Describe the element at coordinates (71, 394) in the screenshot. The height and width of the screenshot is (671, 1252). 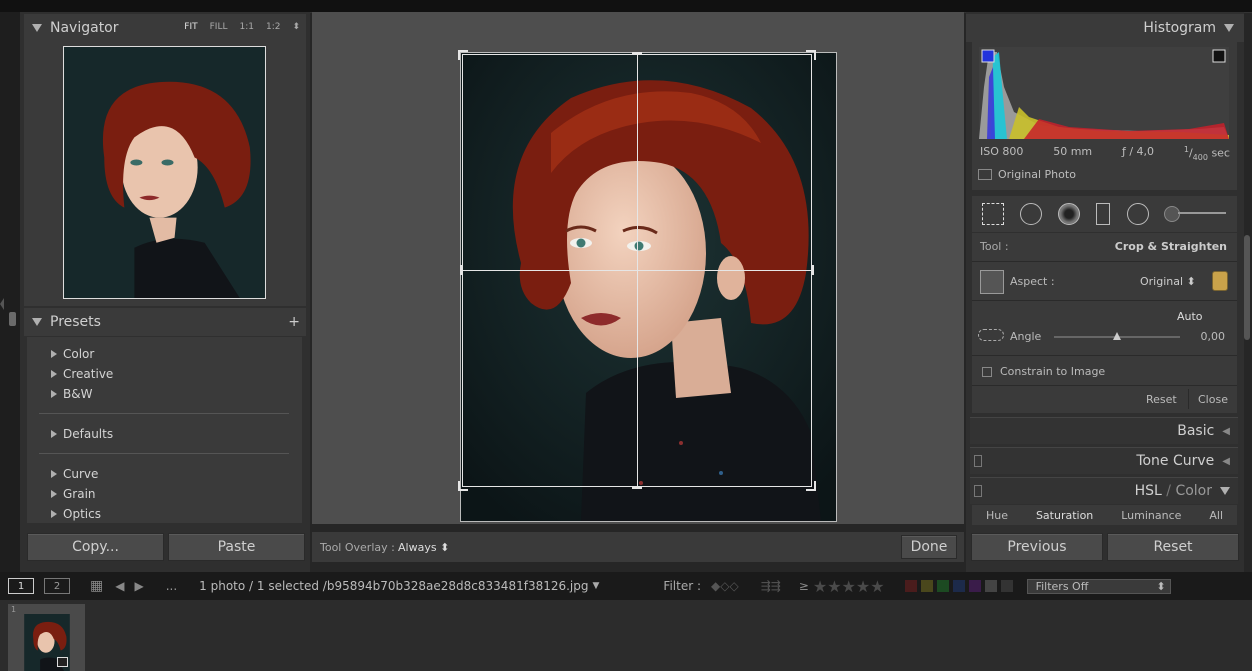
I see `preset-group-bw: B&W` at that location.